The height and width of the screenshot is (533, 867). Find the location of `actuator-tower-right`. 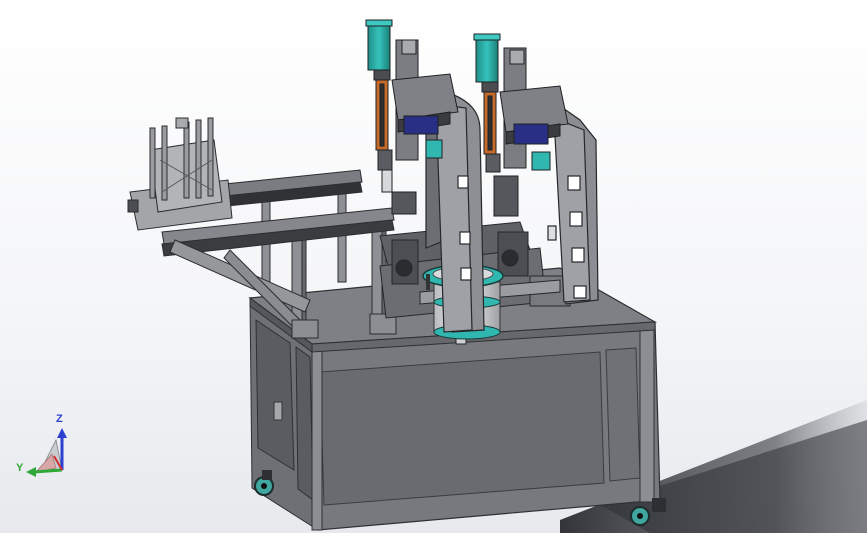

actuator-tower-right is located at coordinates (521, 125).